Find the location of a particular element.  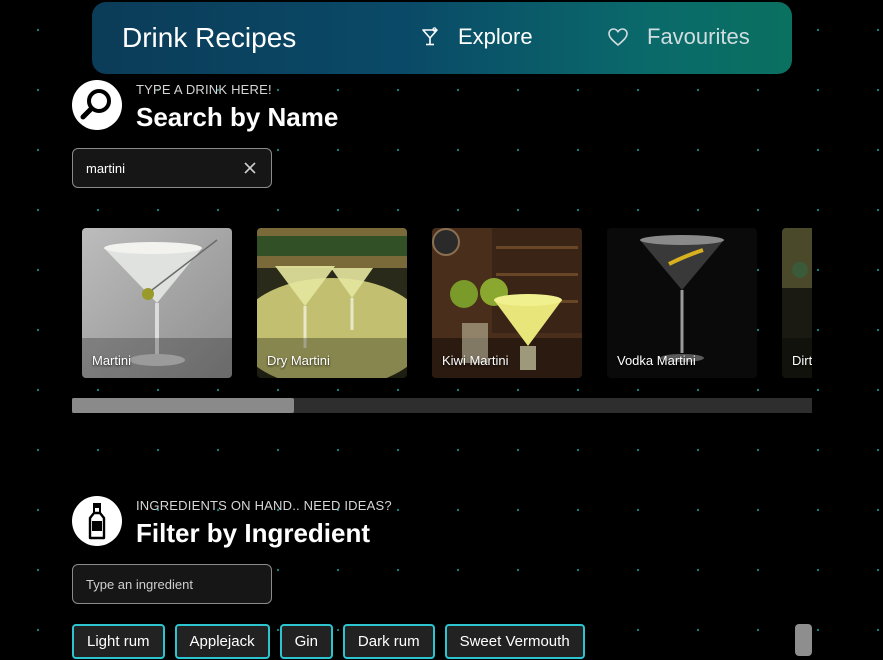

ingredient-search-input is located at coordinates (172, 584).